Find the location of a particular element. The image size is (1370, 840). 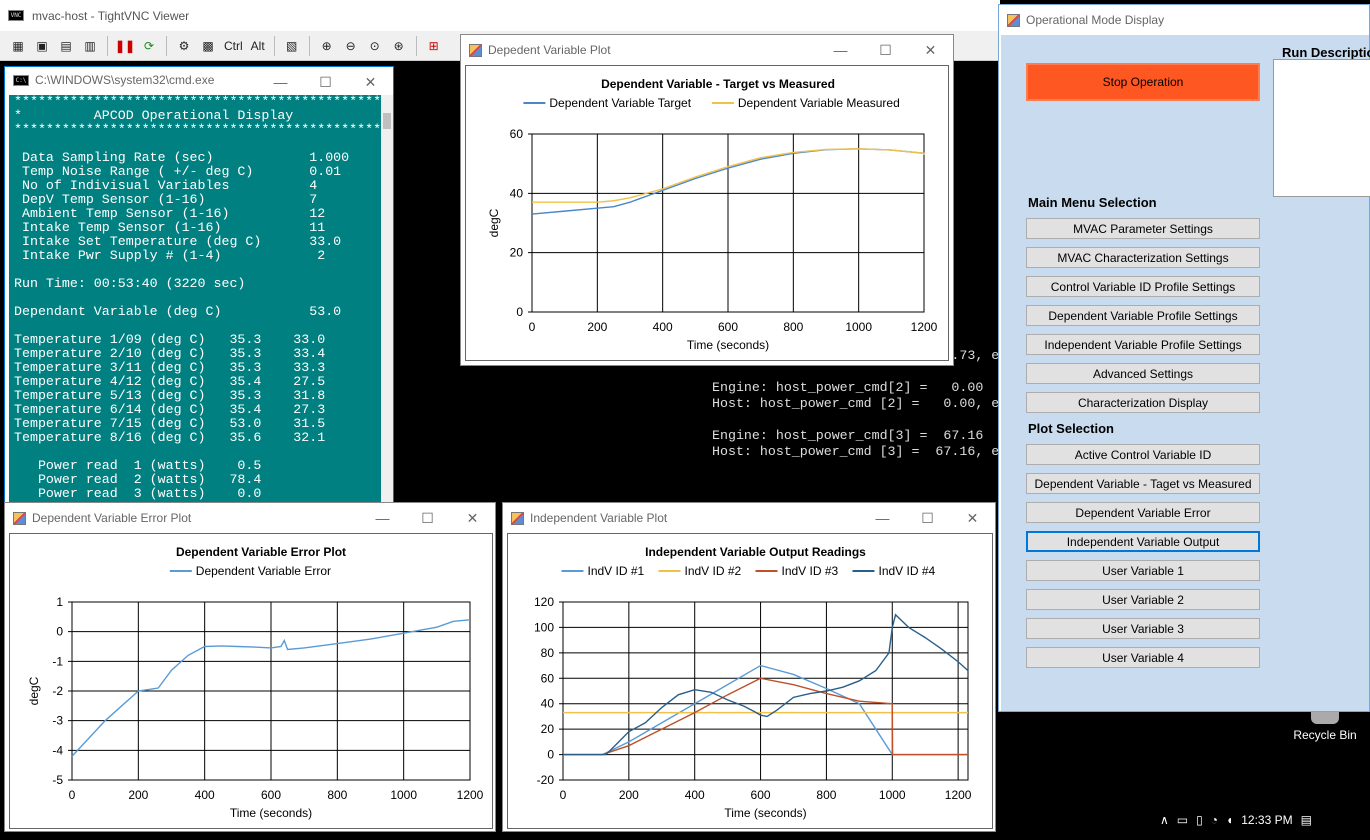

plot-menu-button-3: Dependent Variable Error is located at coordinates (1143, 512).